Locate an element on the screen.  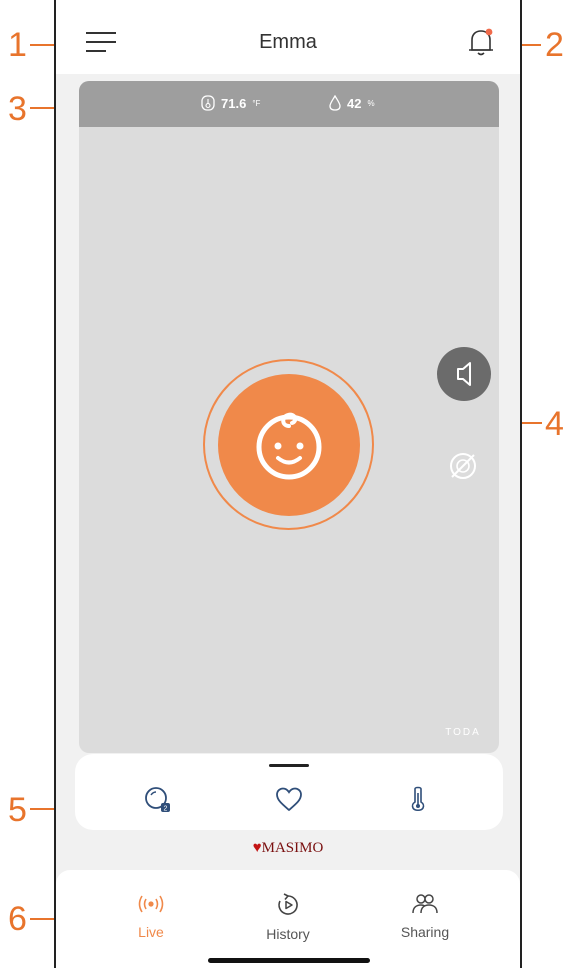
mic-toggle-button is located at coordinates (463, 466).